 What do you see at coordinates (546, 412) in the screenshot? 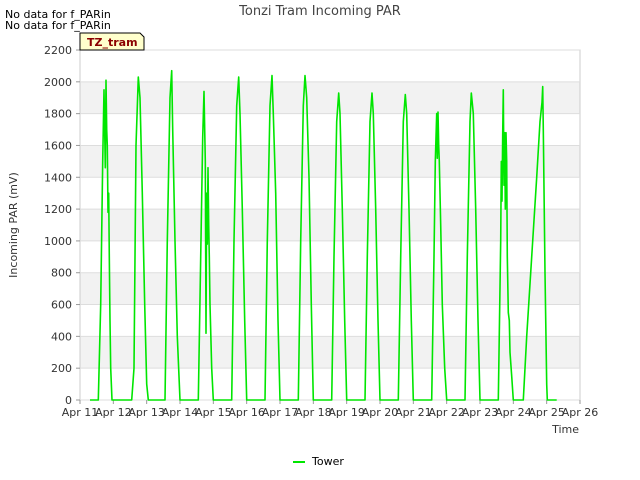
I see `x-tick-label: Apr 25` at bounding box center [546, 412].